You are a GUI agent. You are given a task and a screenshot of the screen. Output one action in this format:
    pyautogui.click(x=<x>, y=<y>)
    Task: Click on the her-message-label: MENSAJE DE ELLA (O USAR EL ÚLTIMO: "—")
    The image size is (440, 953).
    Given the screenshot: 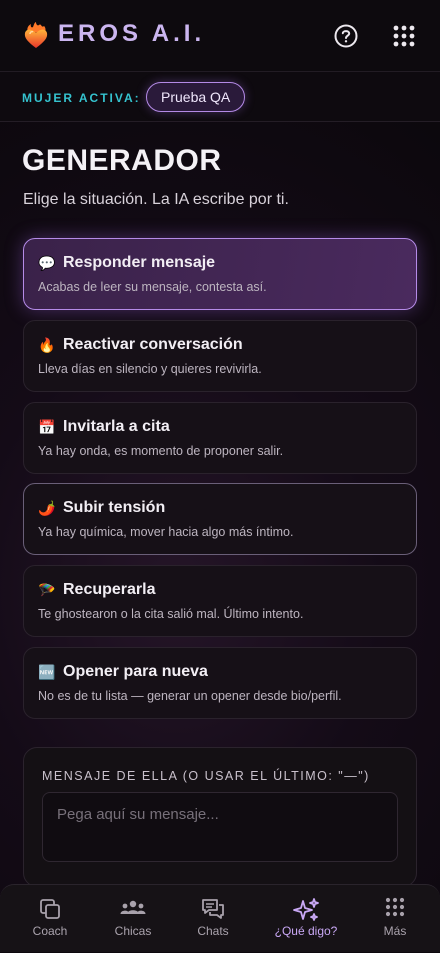 What is the action you would take?
    pyautogui.click(x=206, y=776)
    